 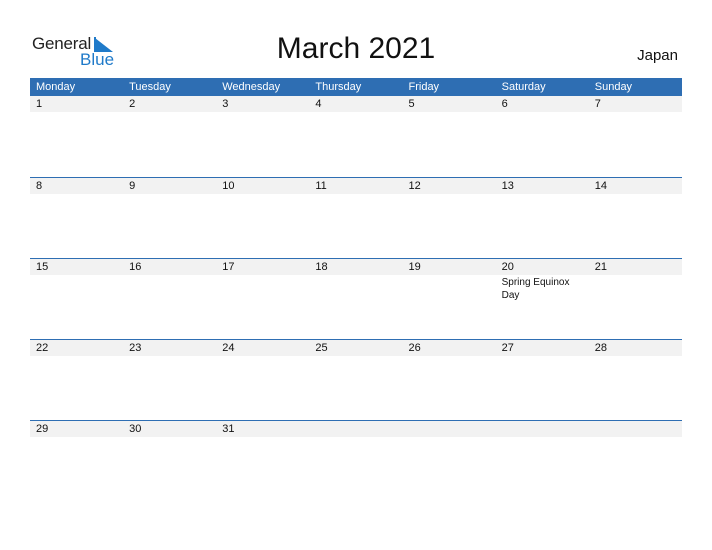 I want to click on day-number: 8, so click(x=39, y=186).